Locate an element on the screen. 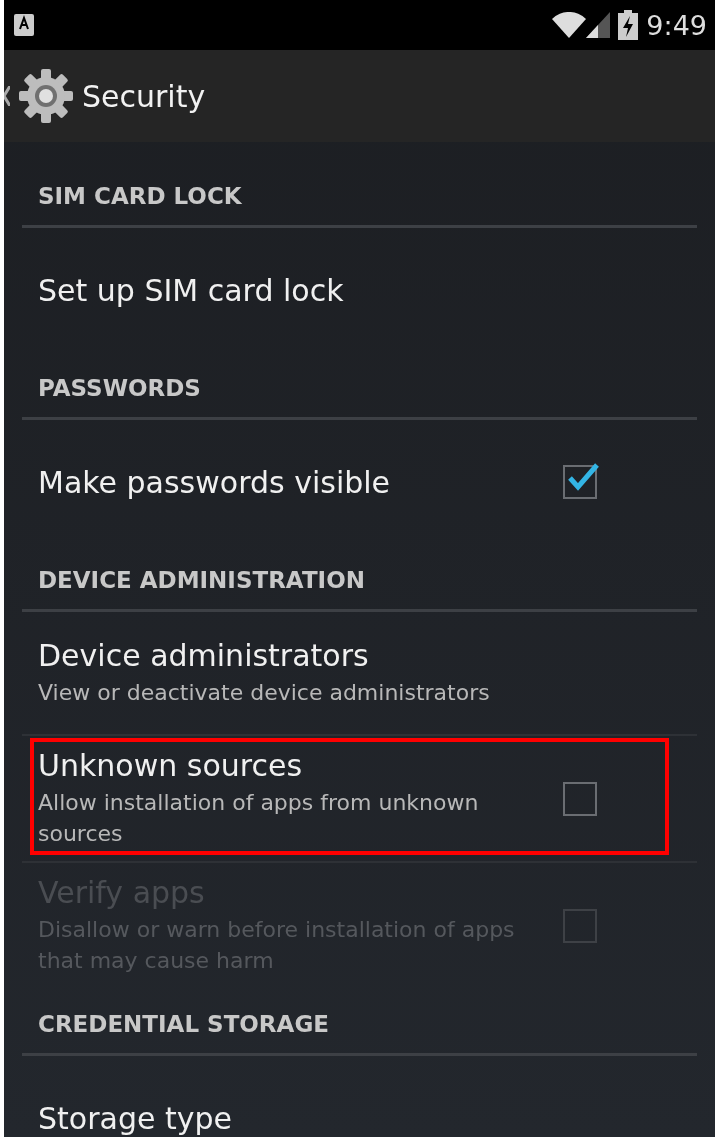 The image size is (719, 1137). category-header: SIM CARD LOCK is located at coordinates (140, 196).